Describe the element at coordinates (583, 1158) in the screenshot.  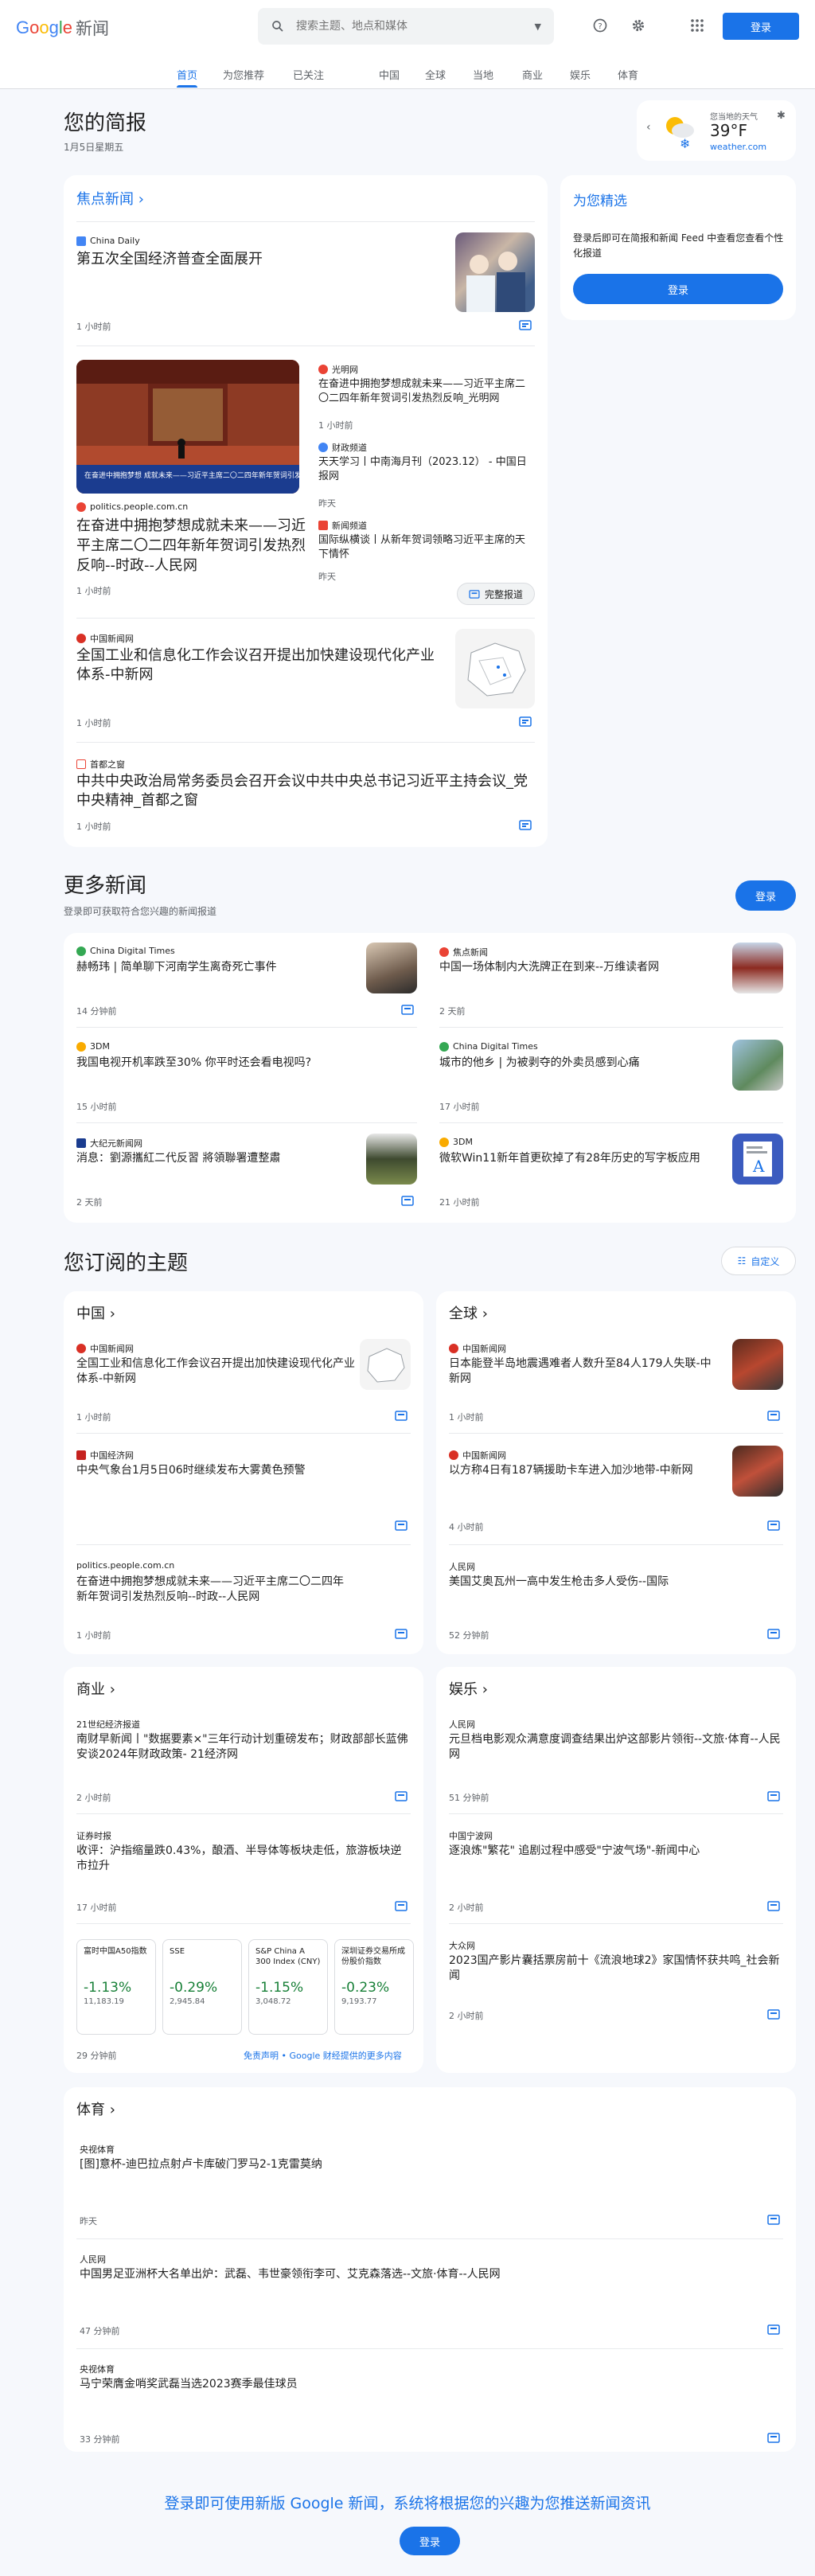
I see `story-title: 微软Win11新年首更砍掉了有28年历史的写字板应用` at that location.